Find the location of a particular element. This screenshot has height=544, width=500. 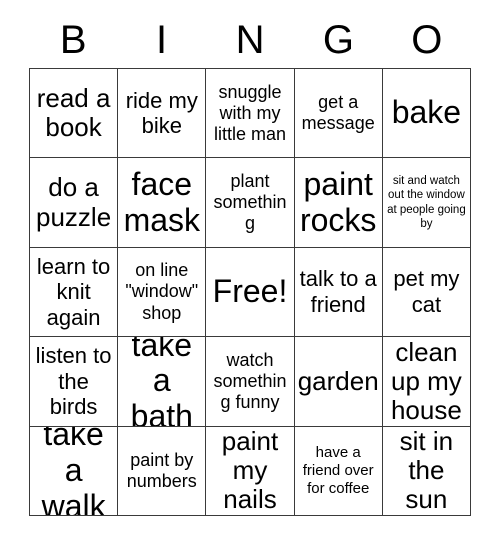

bingo-header-letter-1: I is located at coordinates (162, 40).